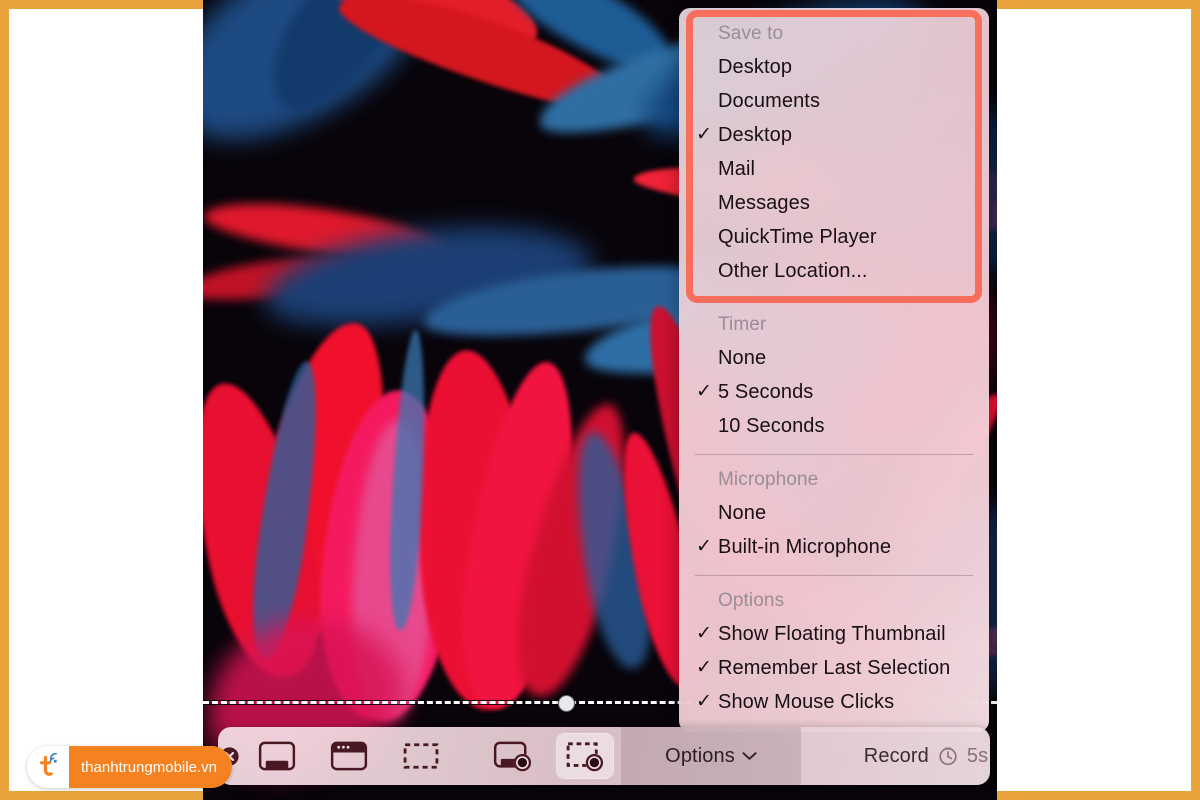 This screenshot has height=800, width=1200. I want to click on record-button-label: Record, so click(896, 755).